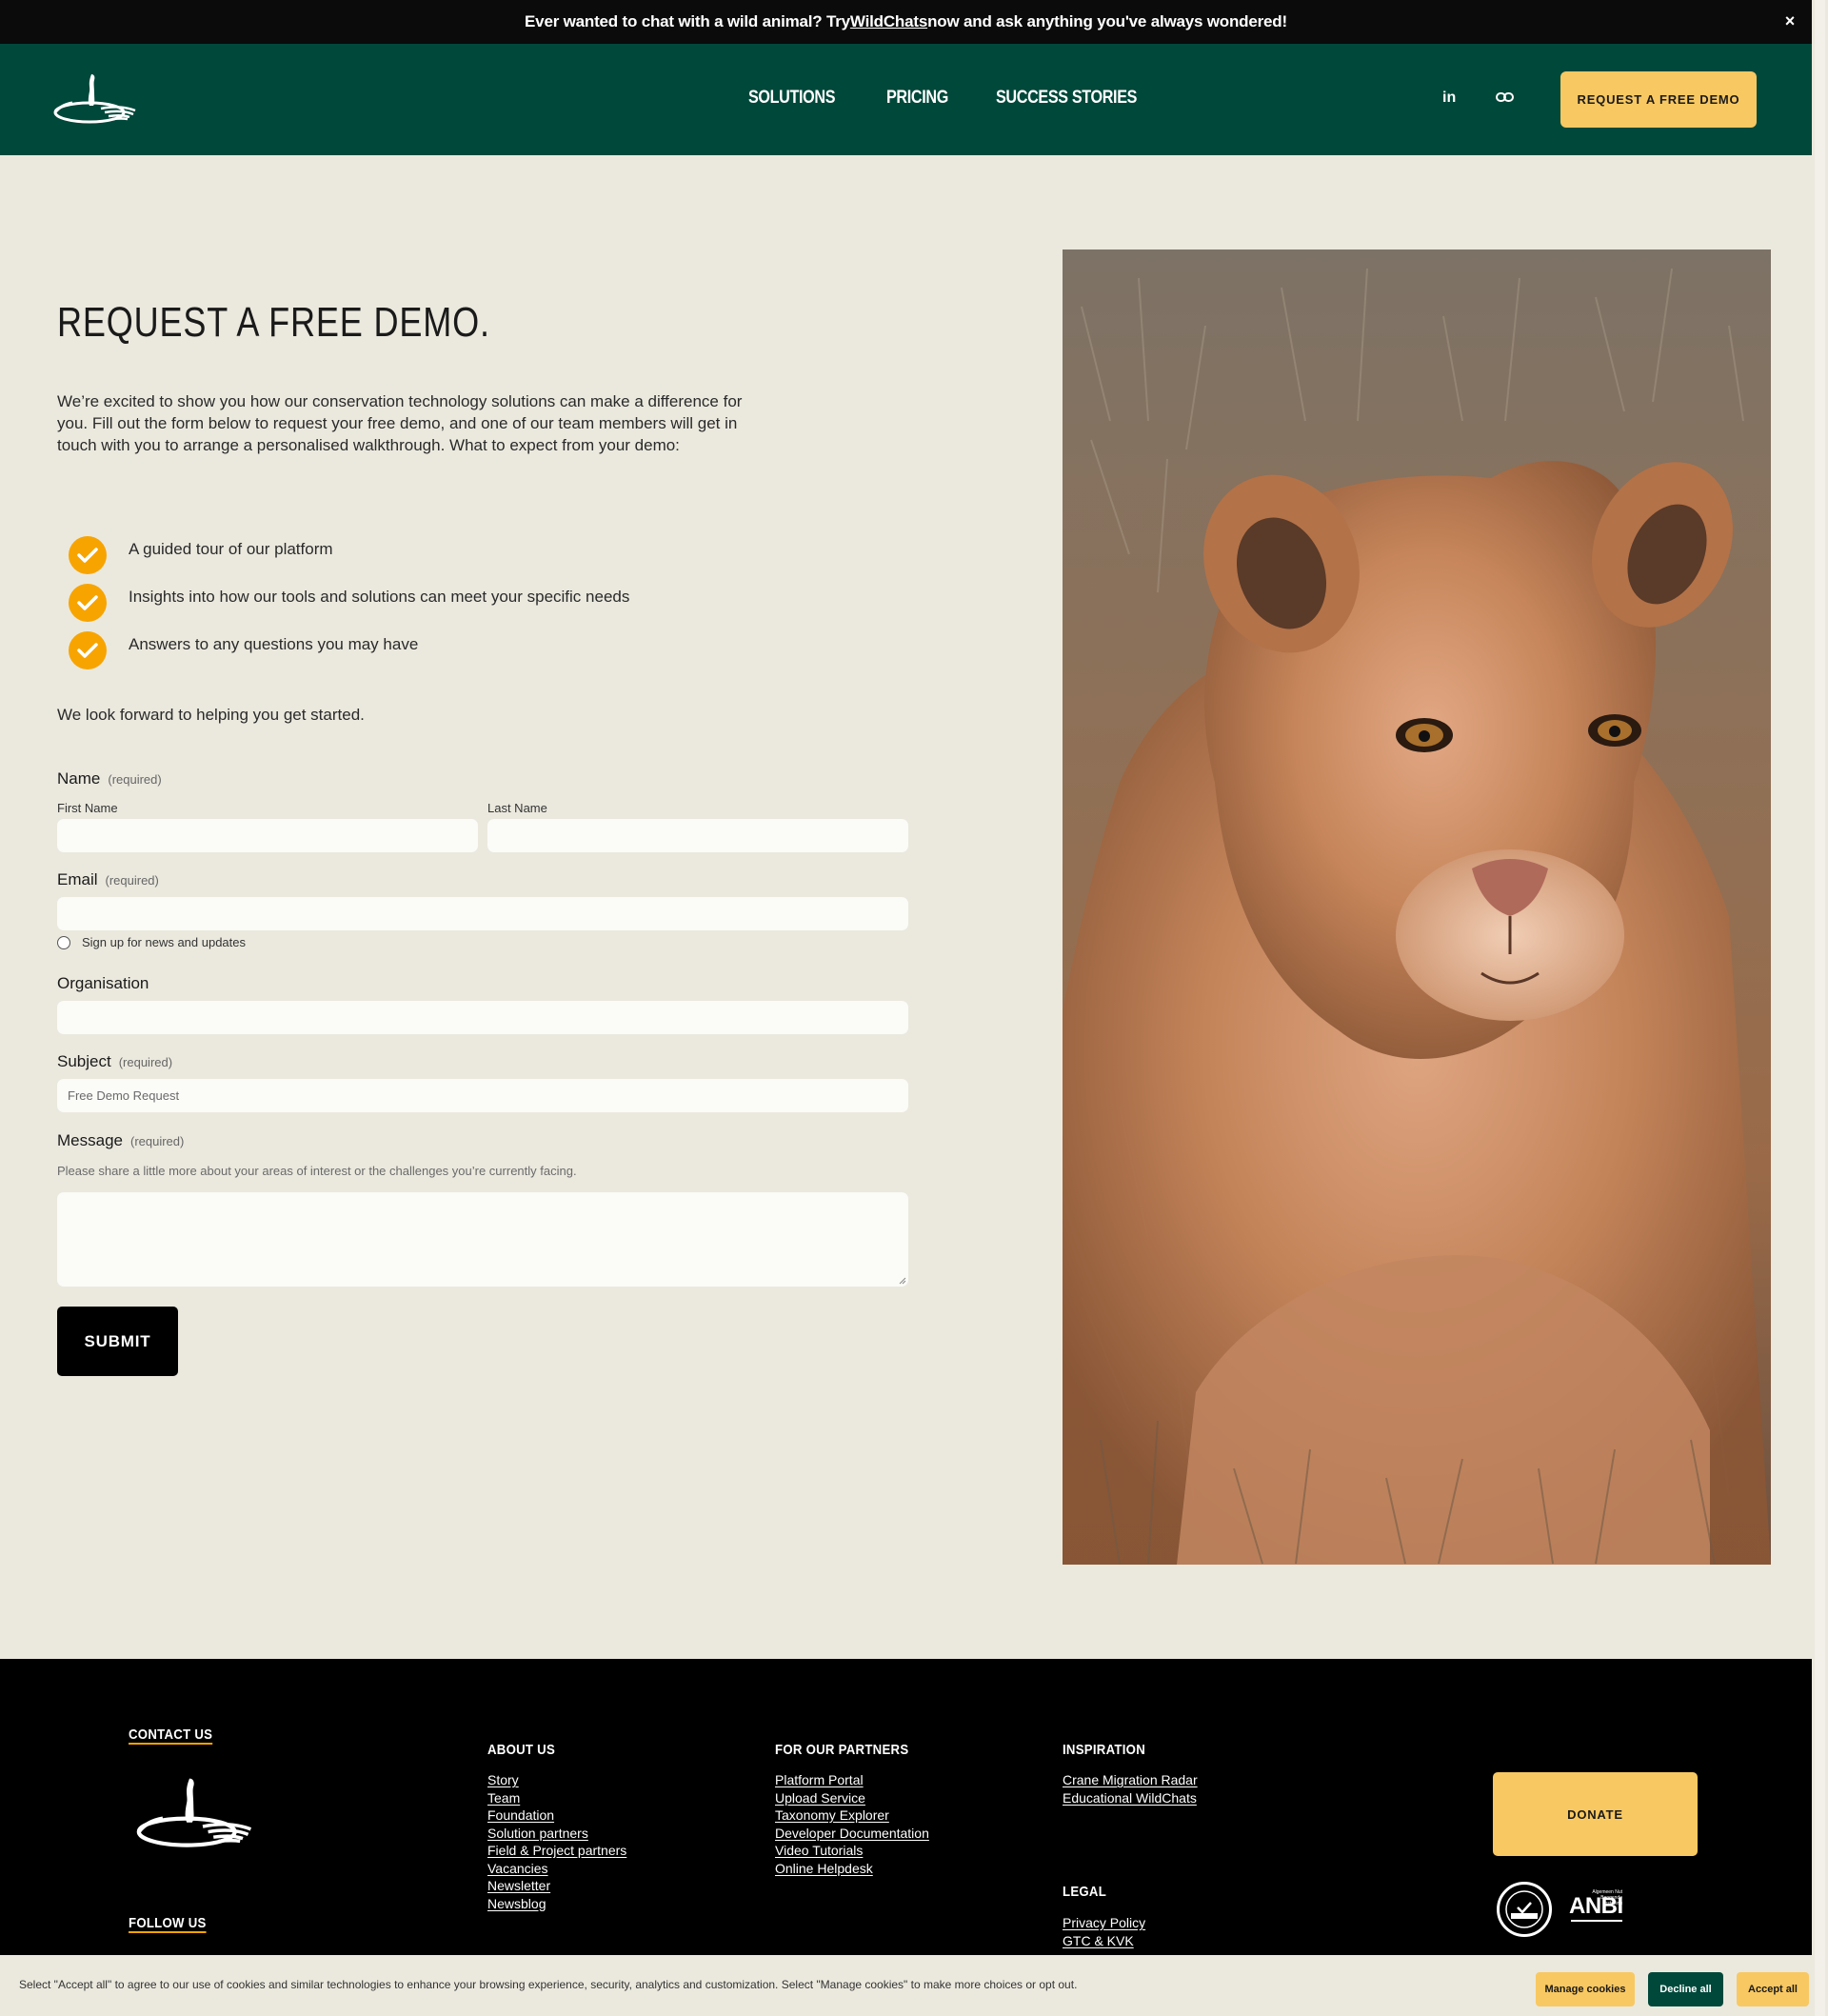 This screenshot has width=1828, height=2016. What do you see at coordinates (521, 1750) in the screenshot?
I see `about-us-heading: ABOUT US` at bounding box center [521, 1750].